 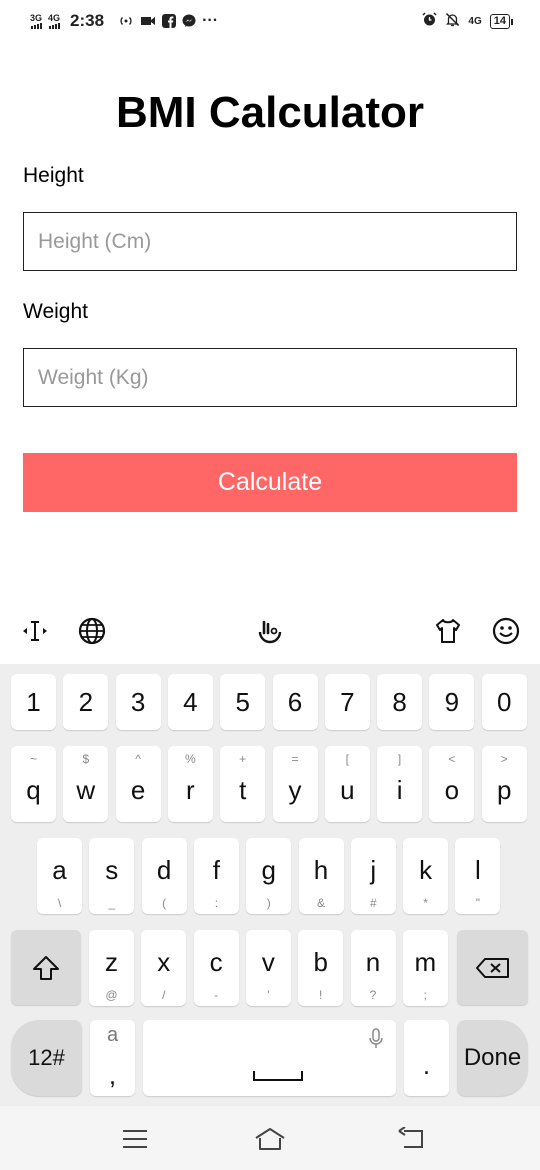 I want to click on space-icon, so click(x=278, y=1076).